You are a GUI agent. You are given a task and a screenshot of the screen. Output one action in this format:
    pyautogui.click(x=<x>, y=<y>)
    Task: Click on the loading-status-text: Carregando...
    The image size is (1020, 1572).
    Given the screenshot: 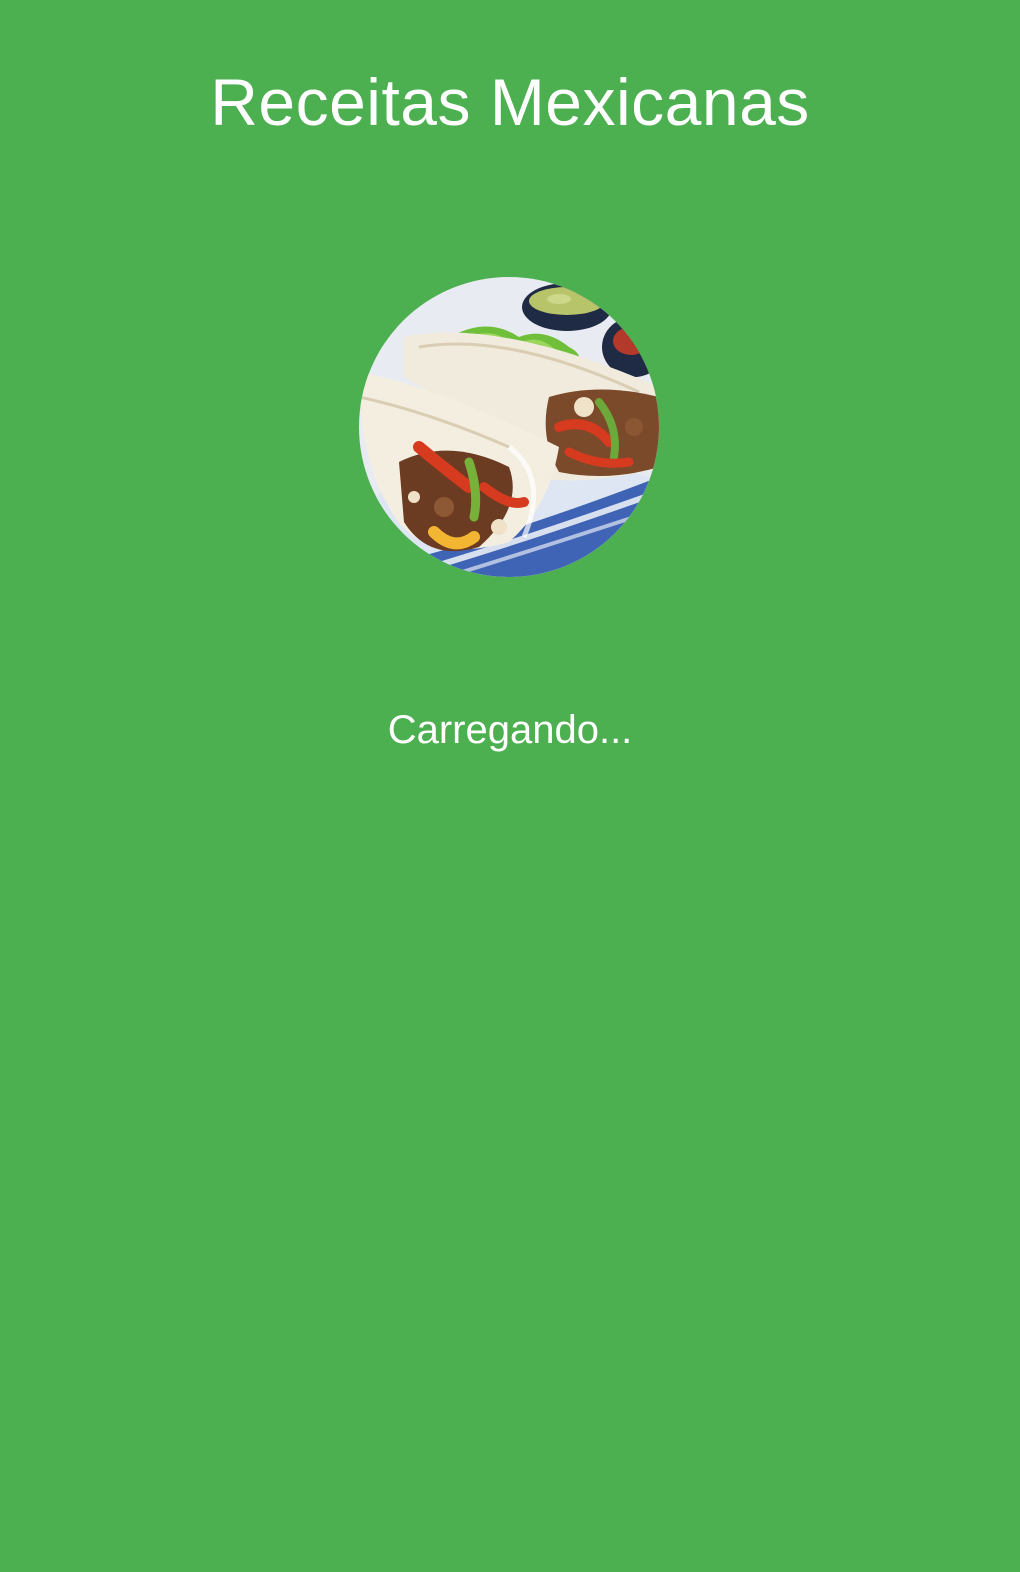 What is the action you would take?
    pyautogui.click(x=510, y=730)
    